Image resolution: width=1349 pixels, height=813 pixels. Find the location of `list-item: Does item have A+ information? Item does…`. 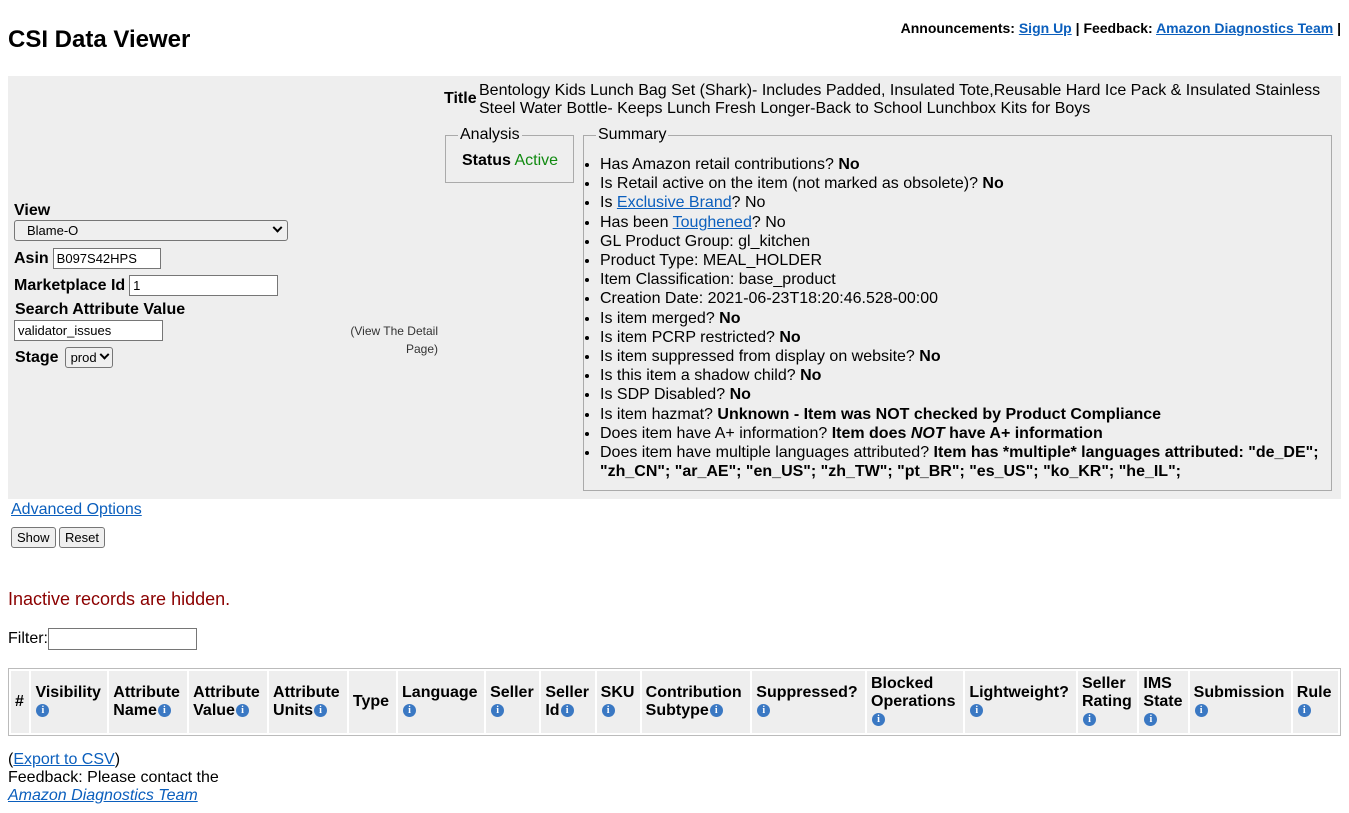

list-item: Does item have A+ information? Item does… is located at coordinates (965, 433).